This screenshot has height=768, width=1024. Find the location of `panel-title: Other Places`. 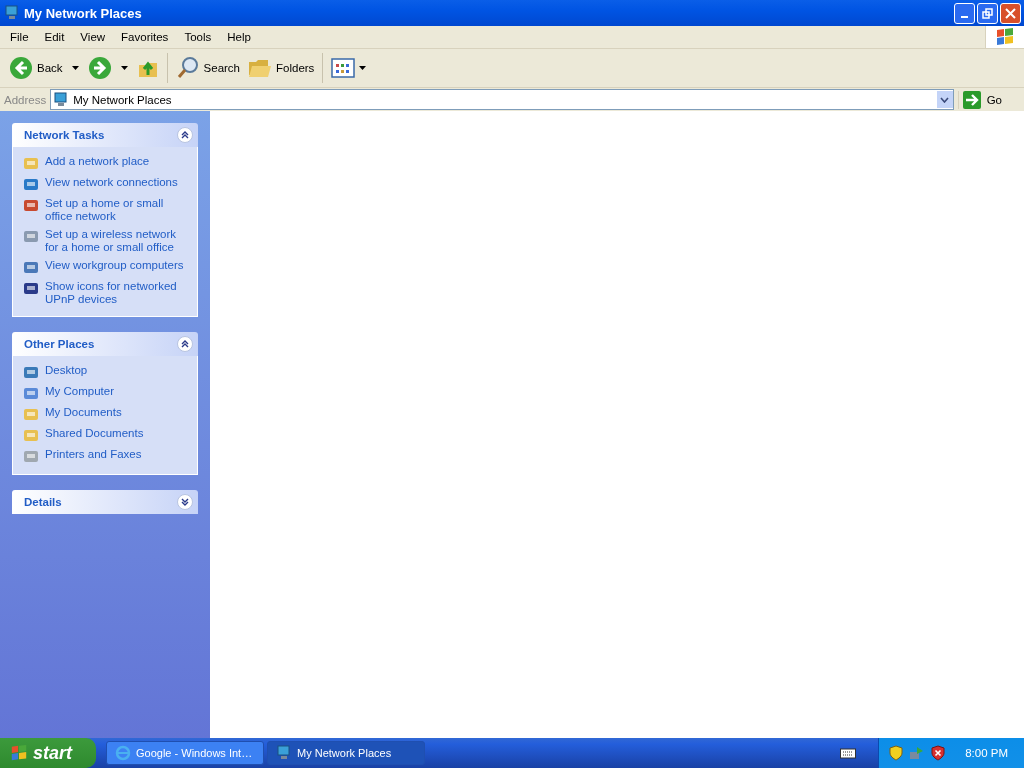

panel-title: Other Places is located at coordinates (59, 344).